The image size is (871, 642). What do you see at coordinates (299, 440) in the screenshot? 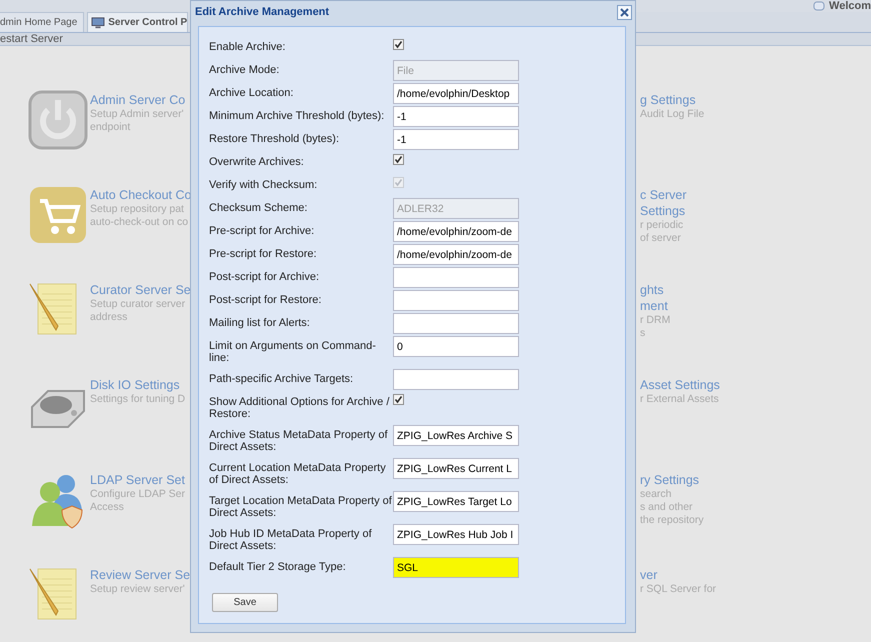
I see `field-label: Archive Status MetaData Property of Direct Assets:` at bounding box center [299, 440].